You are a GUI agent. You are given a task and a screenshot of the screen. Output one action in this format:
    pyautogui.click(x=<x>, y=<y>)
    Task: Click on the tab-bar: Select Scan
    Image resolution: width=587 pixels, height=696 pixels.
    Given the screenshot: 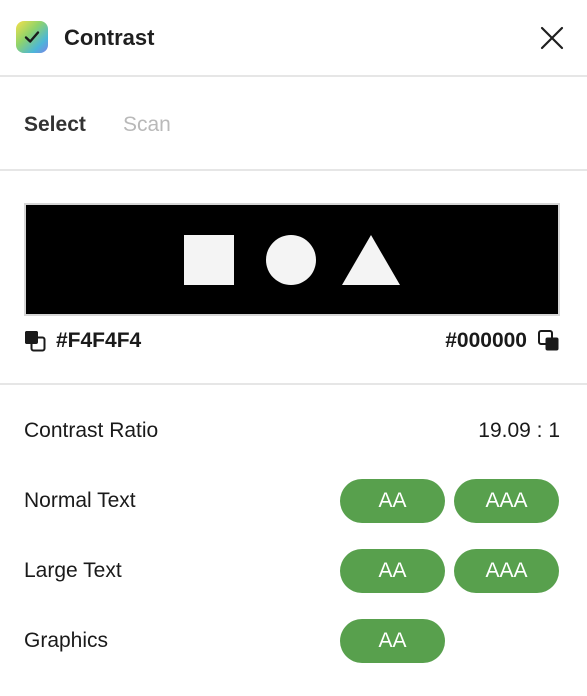 What is the action you would take?
    pyautogui.click(x=293, y=124)
    